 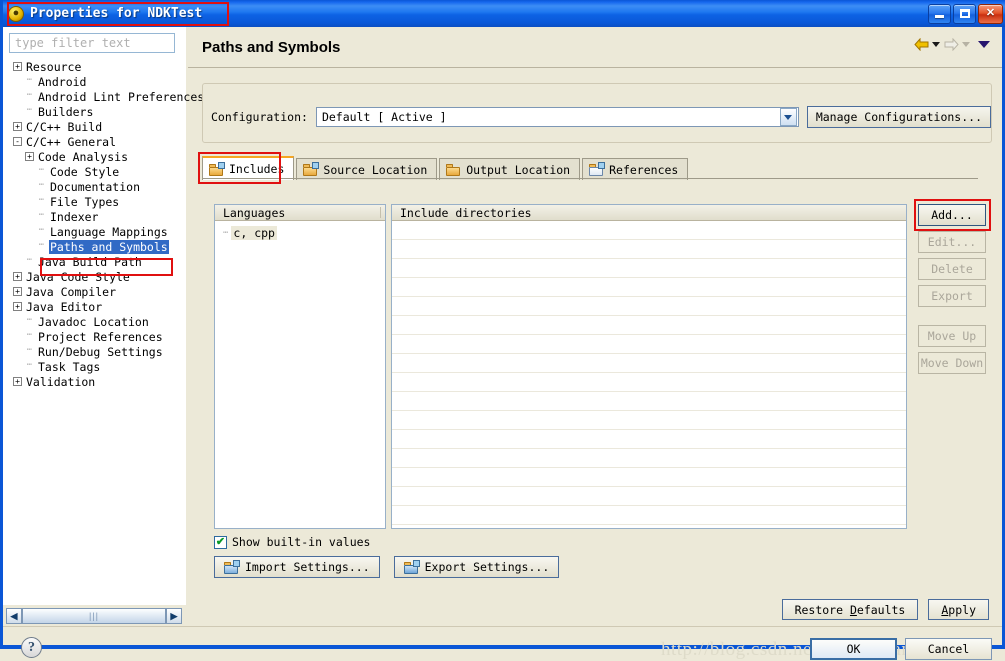 I want to click on scrollbar-thumb: |||, so click(x=94, y=616).